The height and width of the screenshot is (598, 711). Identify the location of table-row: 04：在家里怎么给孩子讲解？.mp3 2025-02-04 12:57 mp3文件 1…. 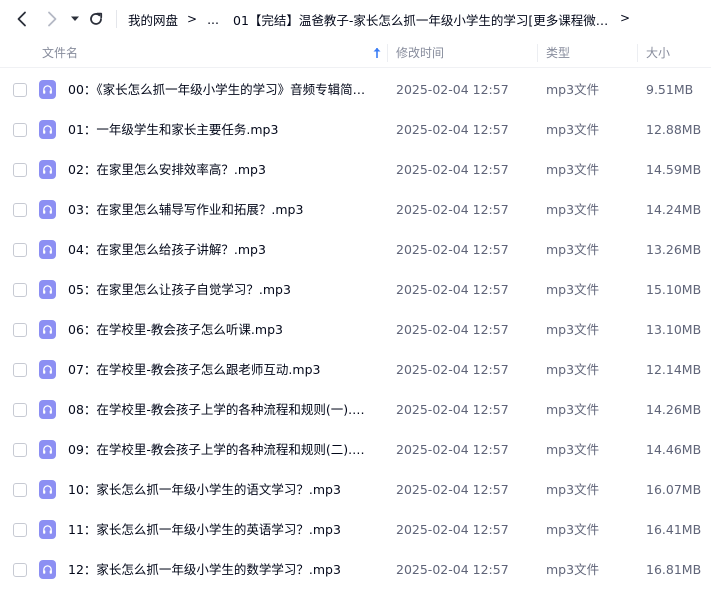
(355, 250).